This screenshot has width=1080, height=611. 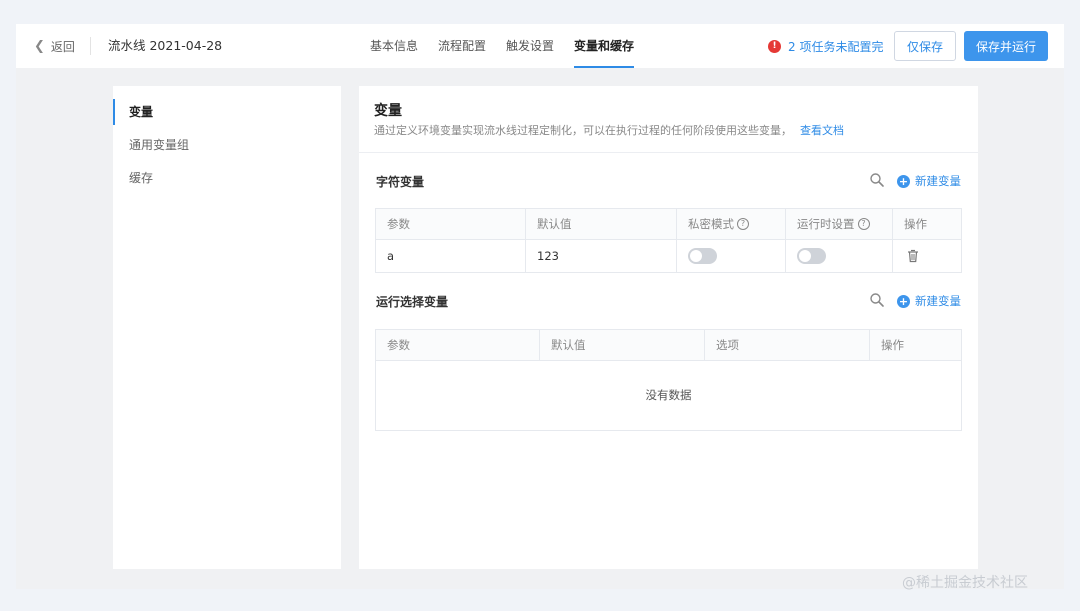 I want to click on runtime-setting-toggle, so click(x=811, y=256).